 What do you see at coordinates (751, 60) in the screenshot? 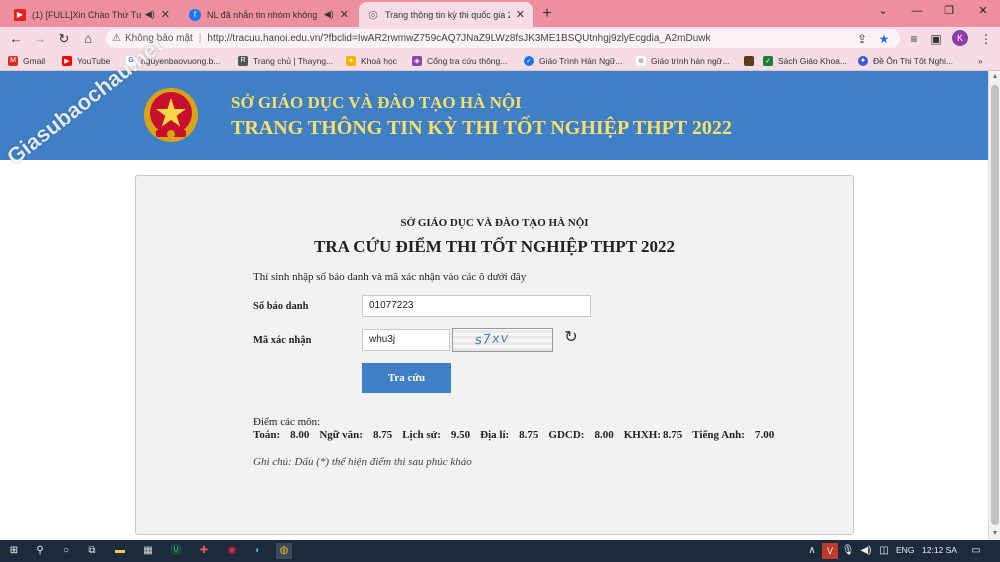
I see `bookmark-item` at bounding box center [751, 60].